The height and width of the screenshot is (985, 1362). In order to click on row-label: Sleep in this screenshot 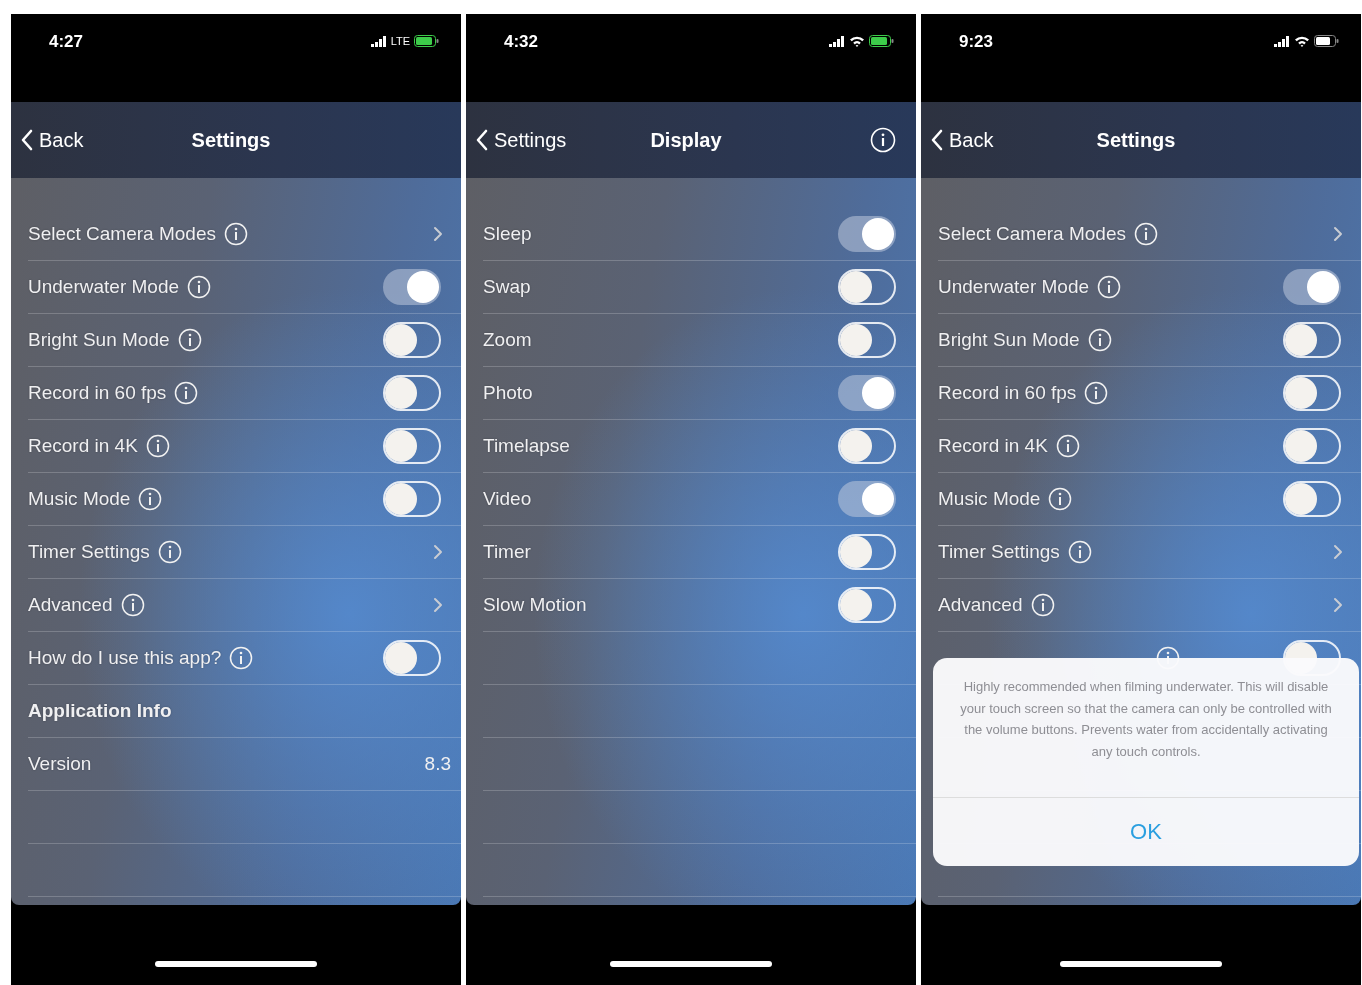, I will do `click(507, 234)`.